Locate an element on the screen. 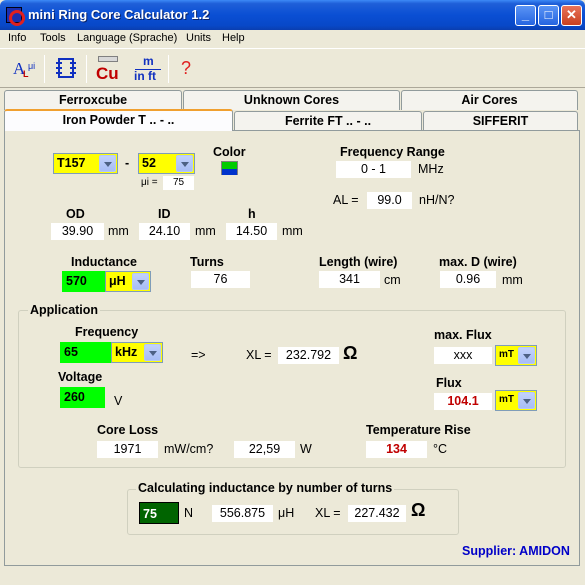 The height and width of the screenshot is (585, 585). al-label: AL = is located at coordinates (346, 200).